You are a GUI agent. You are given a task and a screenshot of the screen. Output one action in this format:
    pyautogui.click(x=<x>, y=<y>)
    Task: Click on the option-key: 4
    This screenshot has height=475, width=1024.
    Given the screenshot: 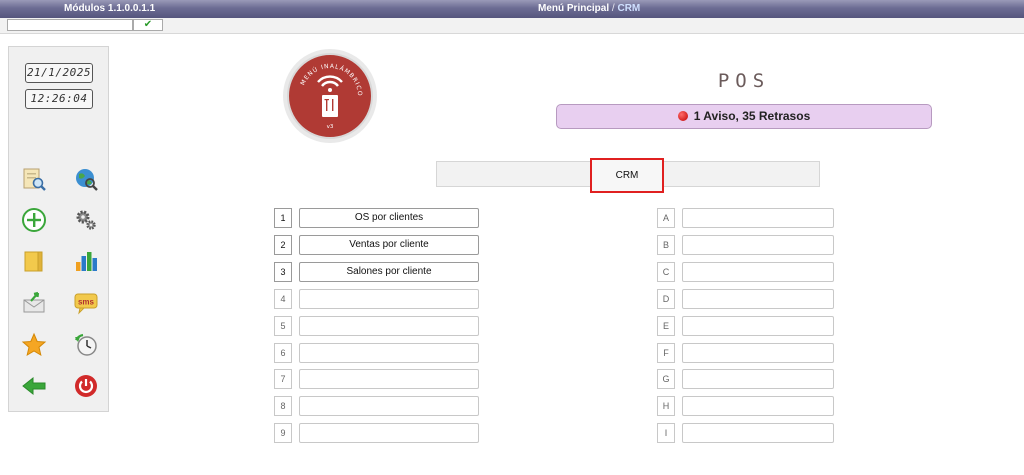 What is the action you would take?
    pyautogui.click(x=283, y=299)
    